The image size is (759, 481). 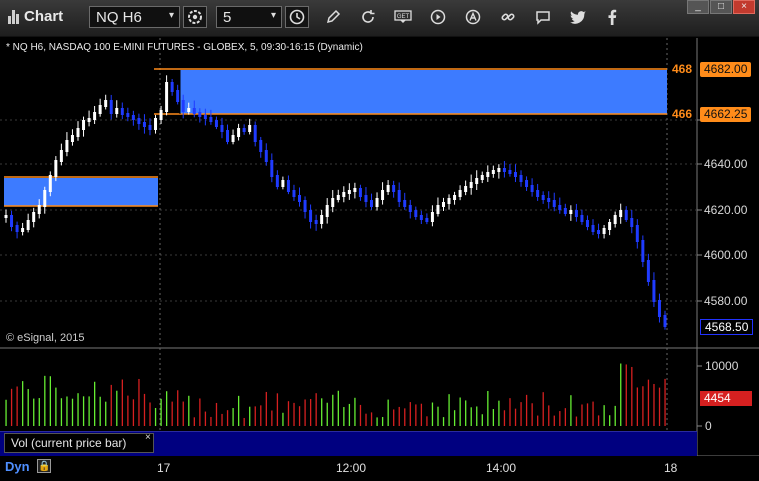 I want to click on twitter-icon, so click(x=578, y=17).